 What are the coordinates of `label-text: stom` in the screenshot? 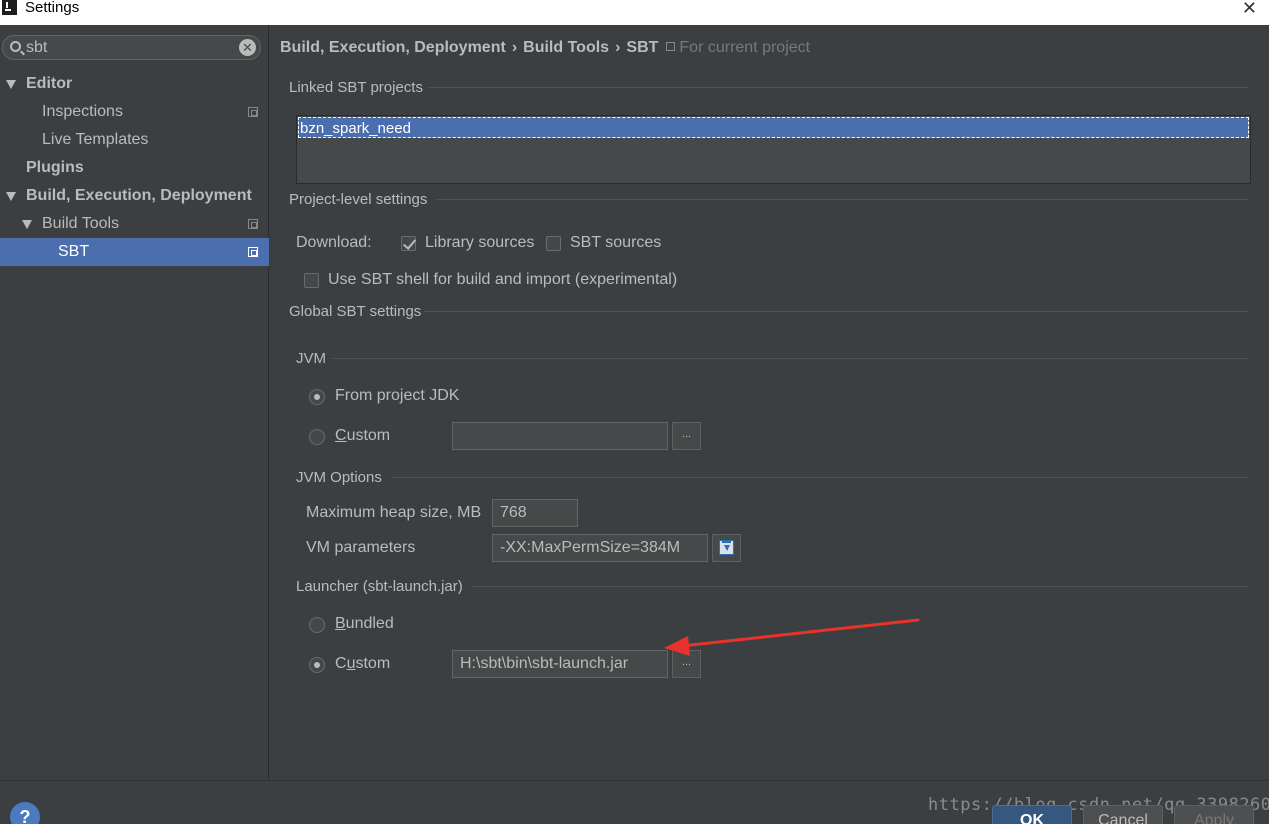 It's located at (373, 663).